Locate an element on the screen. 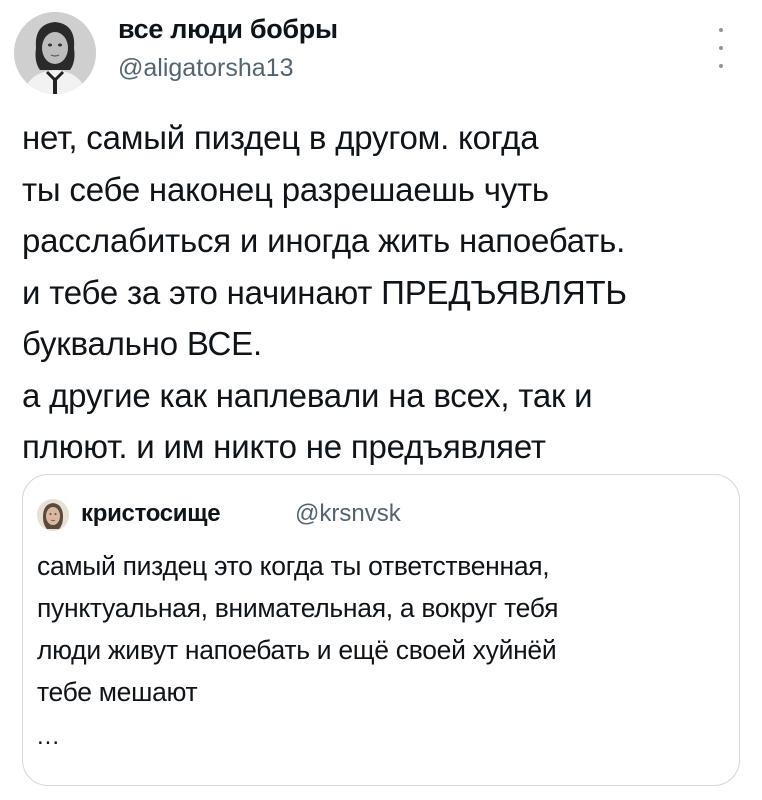 The height and width of the screenshot is (800, 762). author-handle: @aligatorsha13 is located at coordinates (206, 68).